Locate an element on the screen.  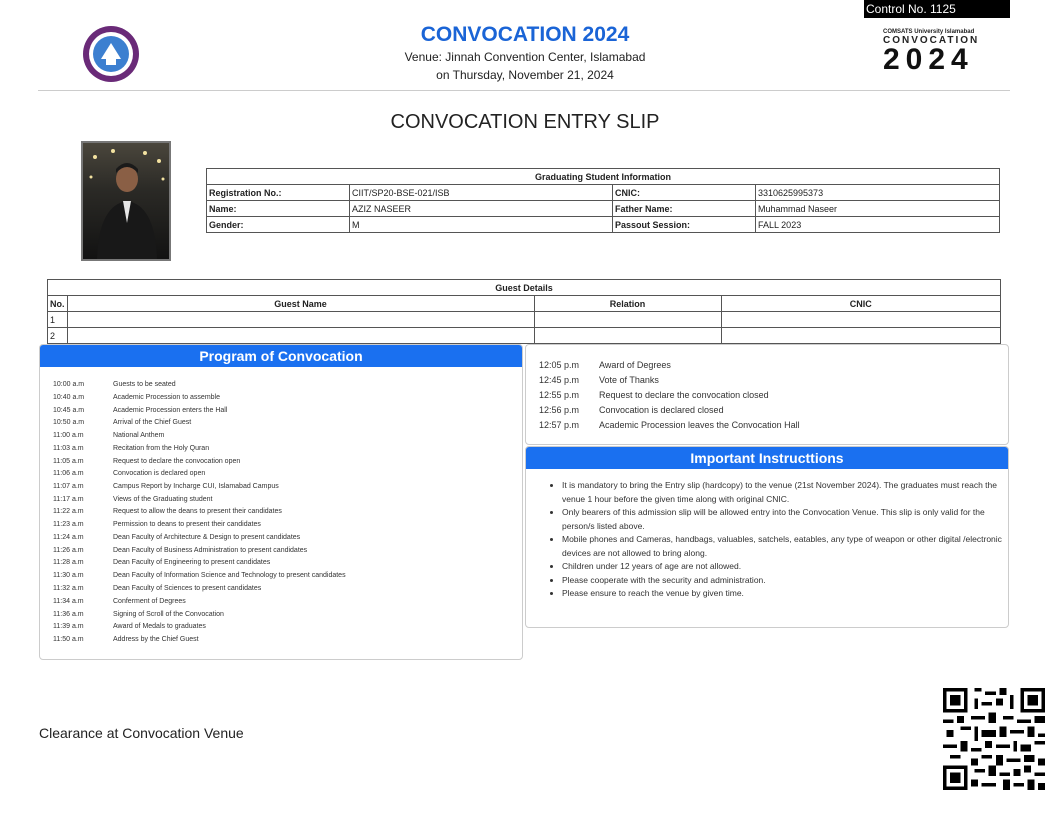
instructions-title: Important Instructtions is located at coordinates (767, 458).